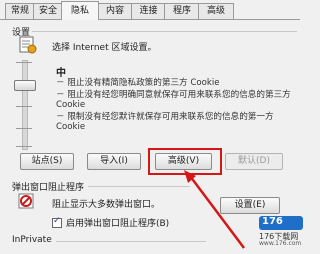  I want to click on tab-programs: 程序, so click(182, 11).